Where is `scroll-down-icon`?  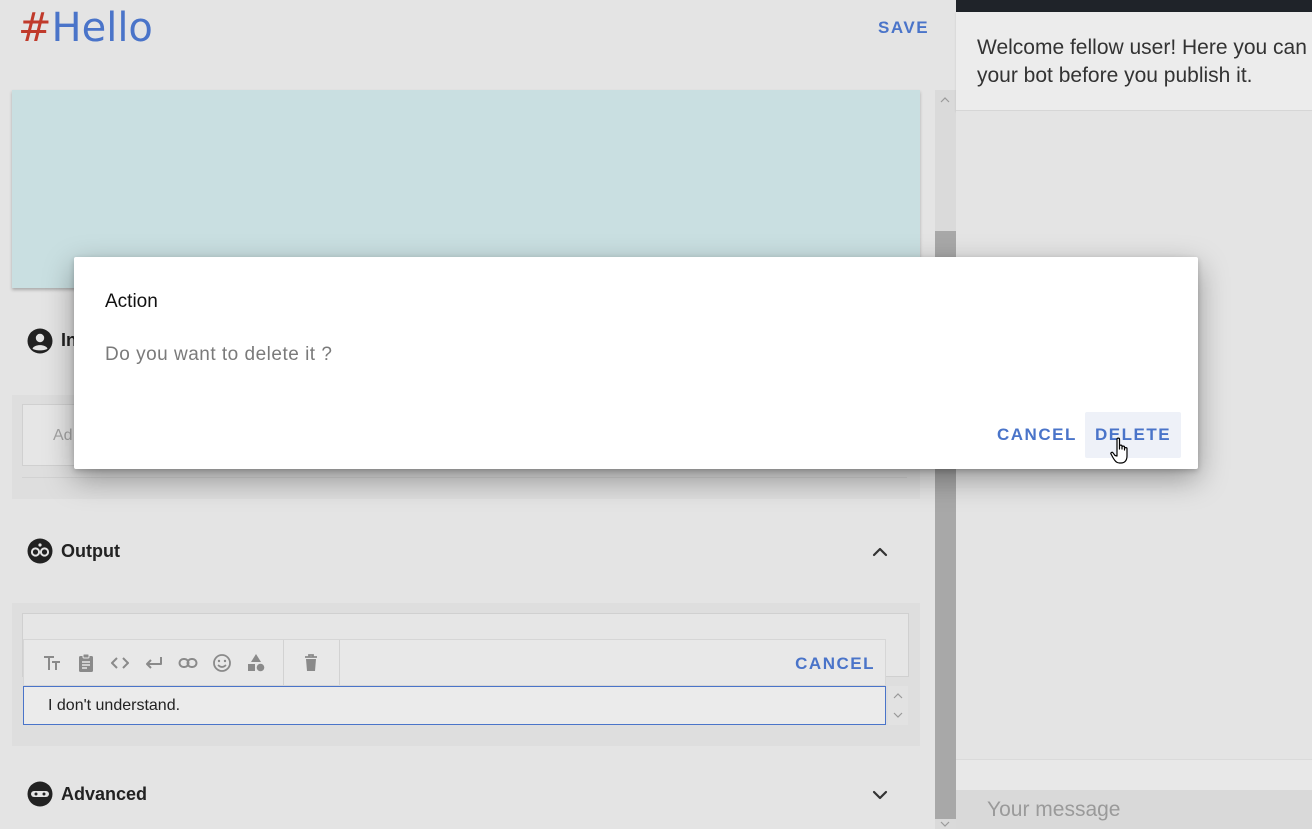 scroll-down-icon is located at coordinates (945, 824).